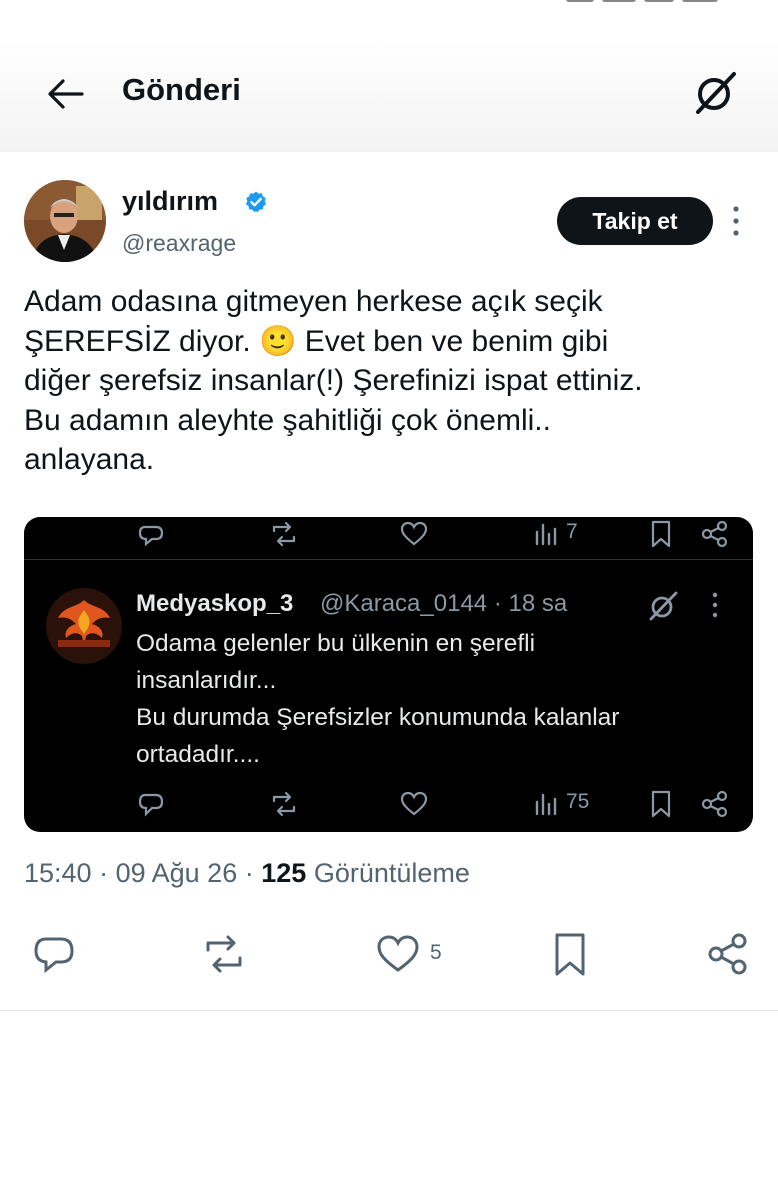  Describe the element at coordinates (177, 873) in the screenshot. I see `tweet-date: 09 Ağu 26` at that location.